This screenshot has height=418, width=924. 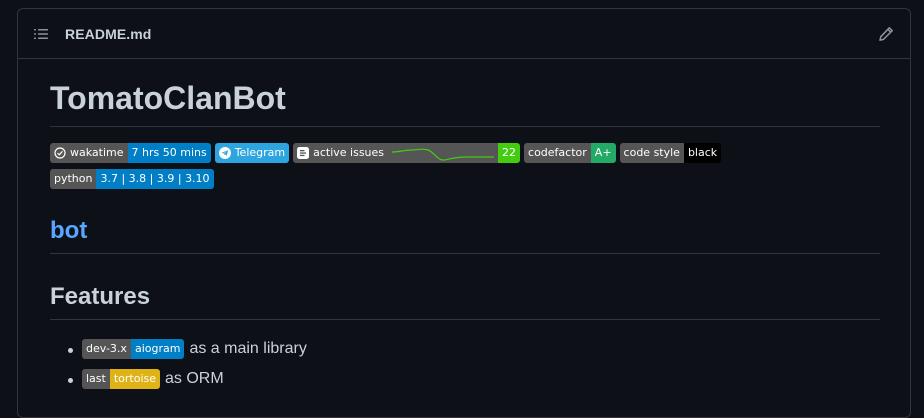 What do you see at coordinates (96, 379) in the screenshot?
I see `tortoise-badge-label: last` at bounding box center [96, 379].